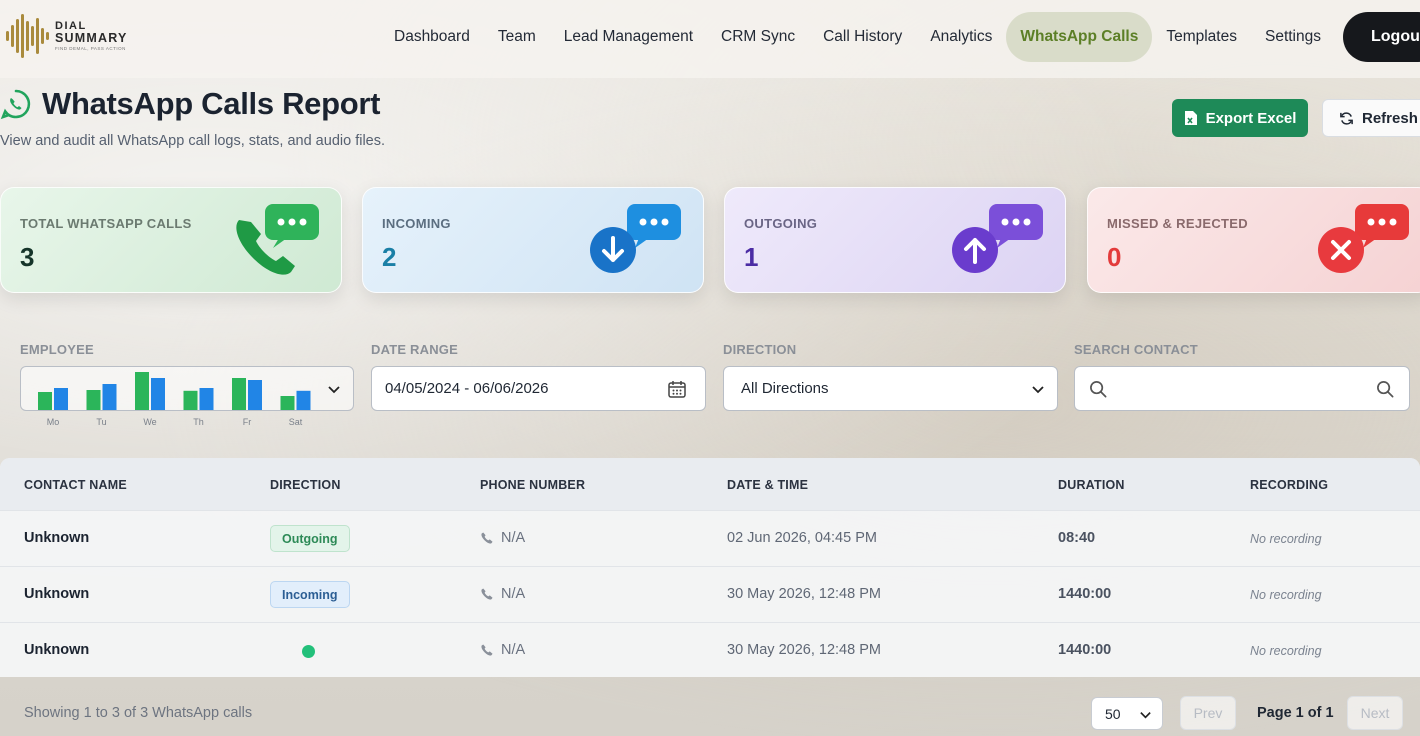 Image resolution: width=1420 pixels, height=736 pixels. I want to click on date-range-label: DATE RANGE, so click(414, 349).